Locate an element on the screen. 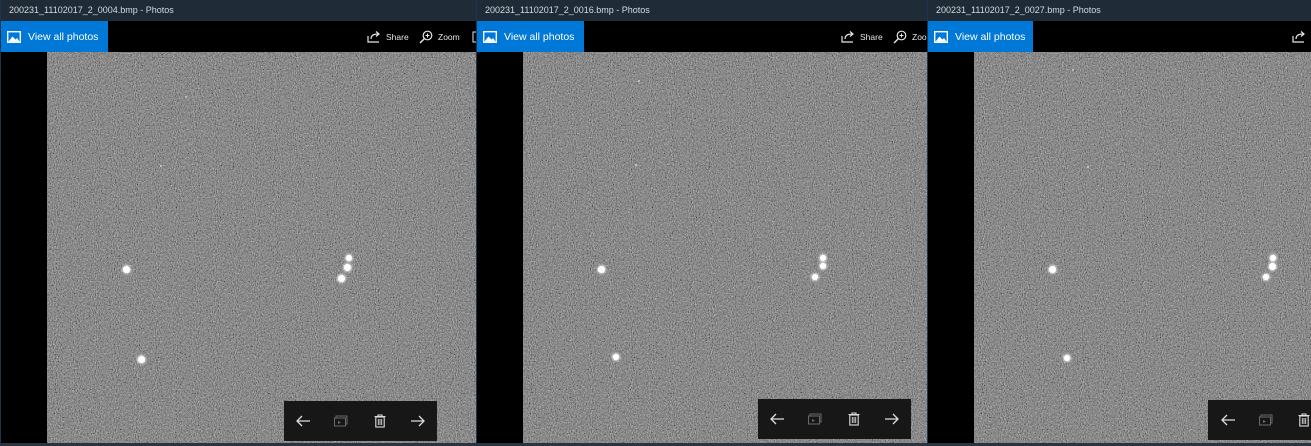 Image resolution: width=1311 pixels, height=446 pixels. window-title: 200231_11102017_2_0027.bmp - Photos is located at coordinates (1119, 10).